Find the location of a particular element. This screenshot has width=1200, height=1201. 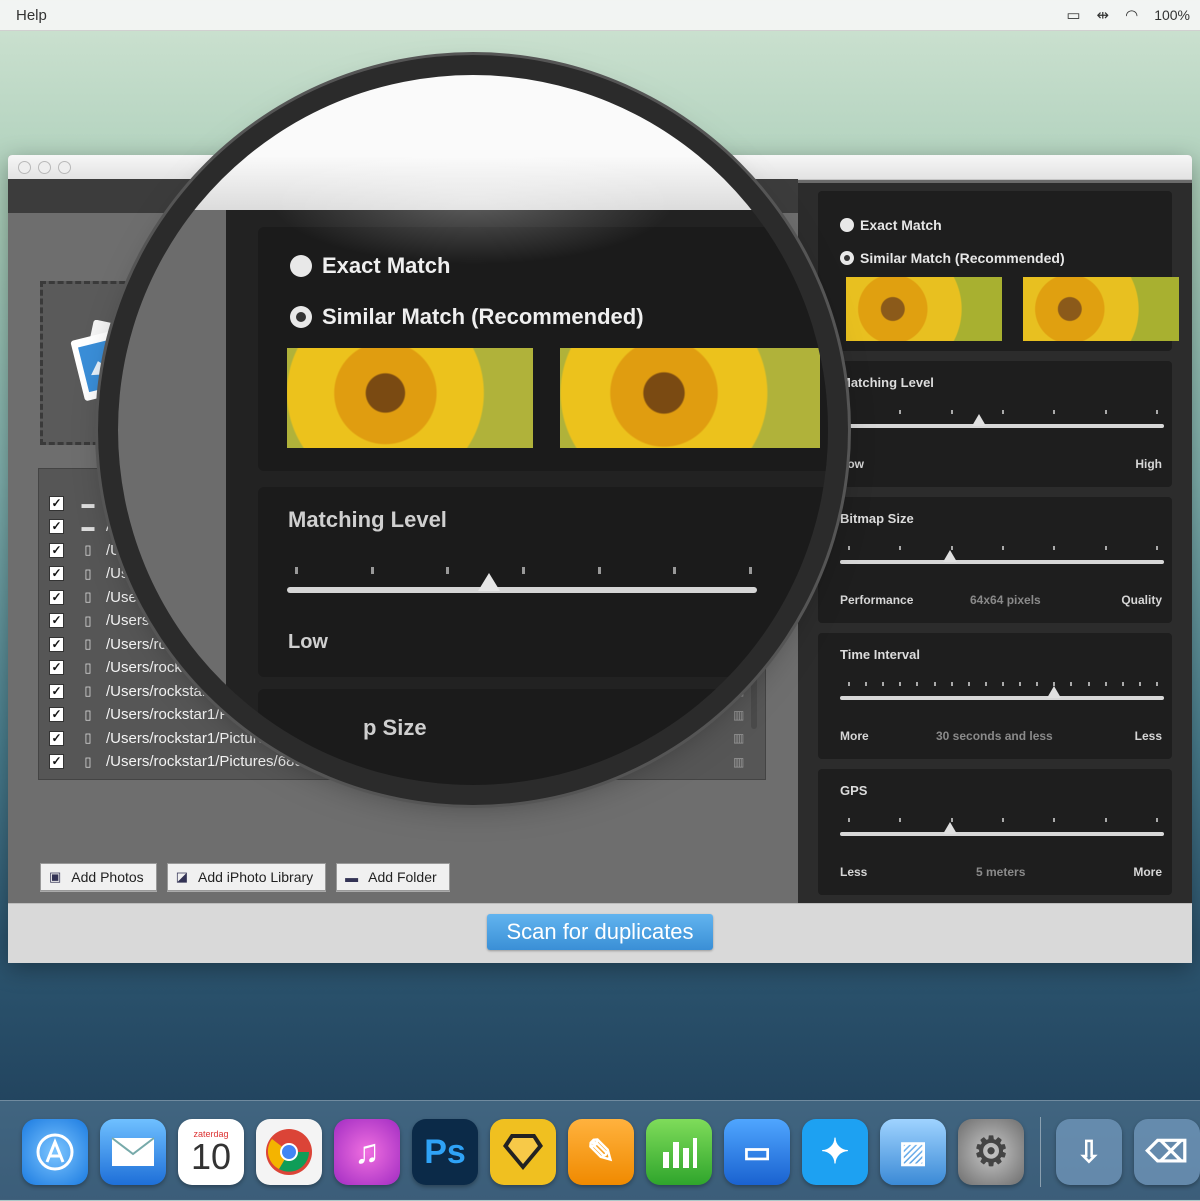

lens-glare is located at coordinates (473, 210).